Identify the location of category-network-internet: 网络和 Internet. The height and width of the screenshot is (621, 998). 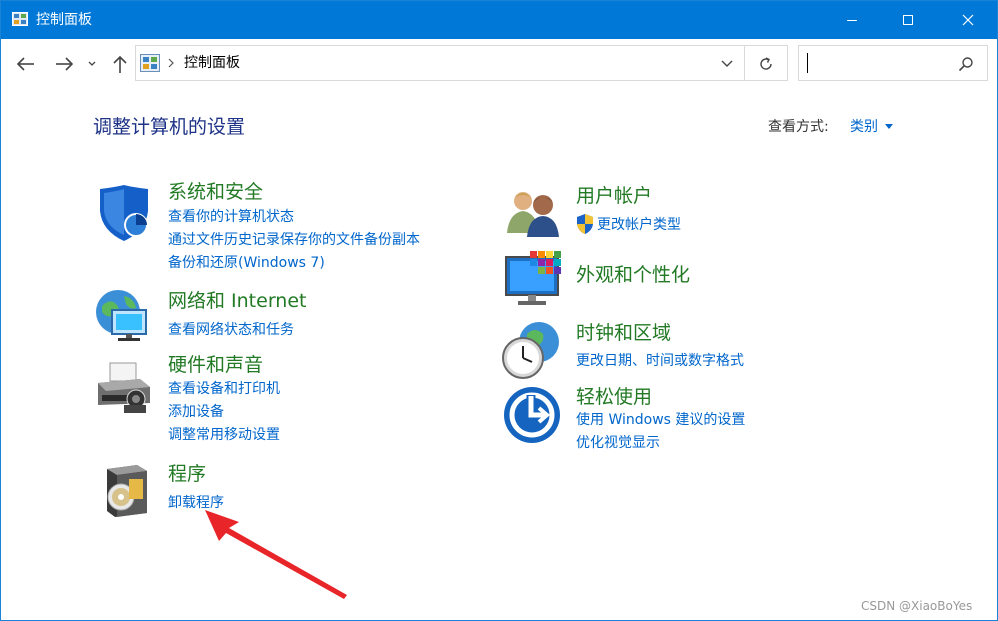
(237, 301).